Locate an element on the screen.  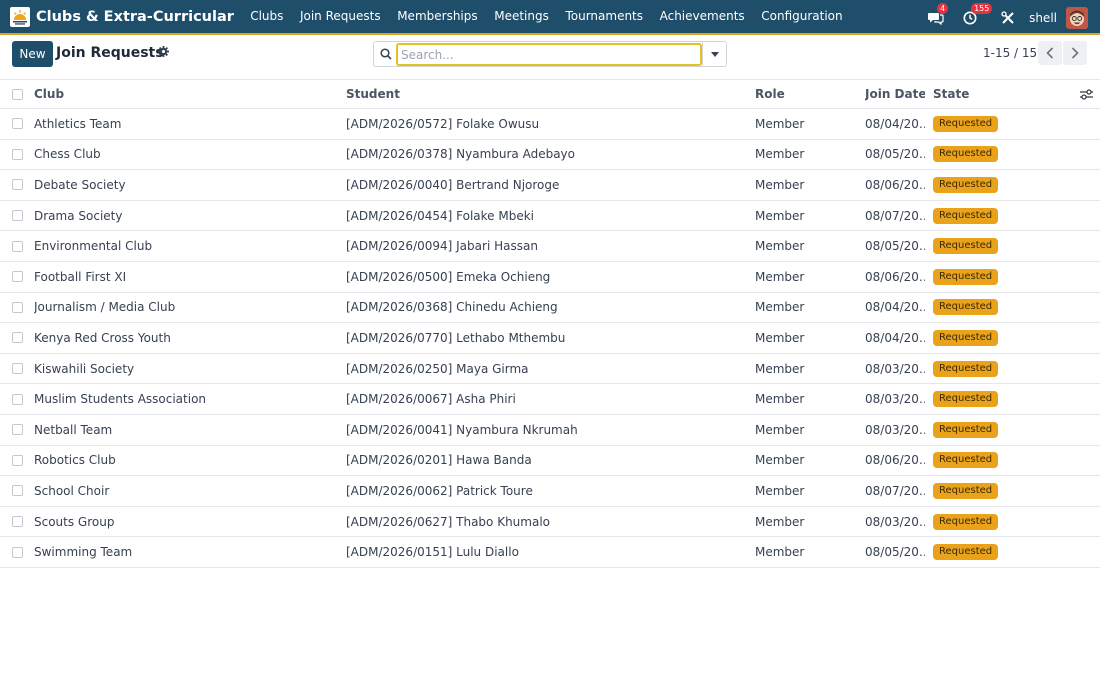
student-cell: [ADM/2026/0151] Lulu Diallo is located at coordinates (546, 552).